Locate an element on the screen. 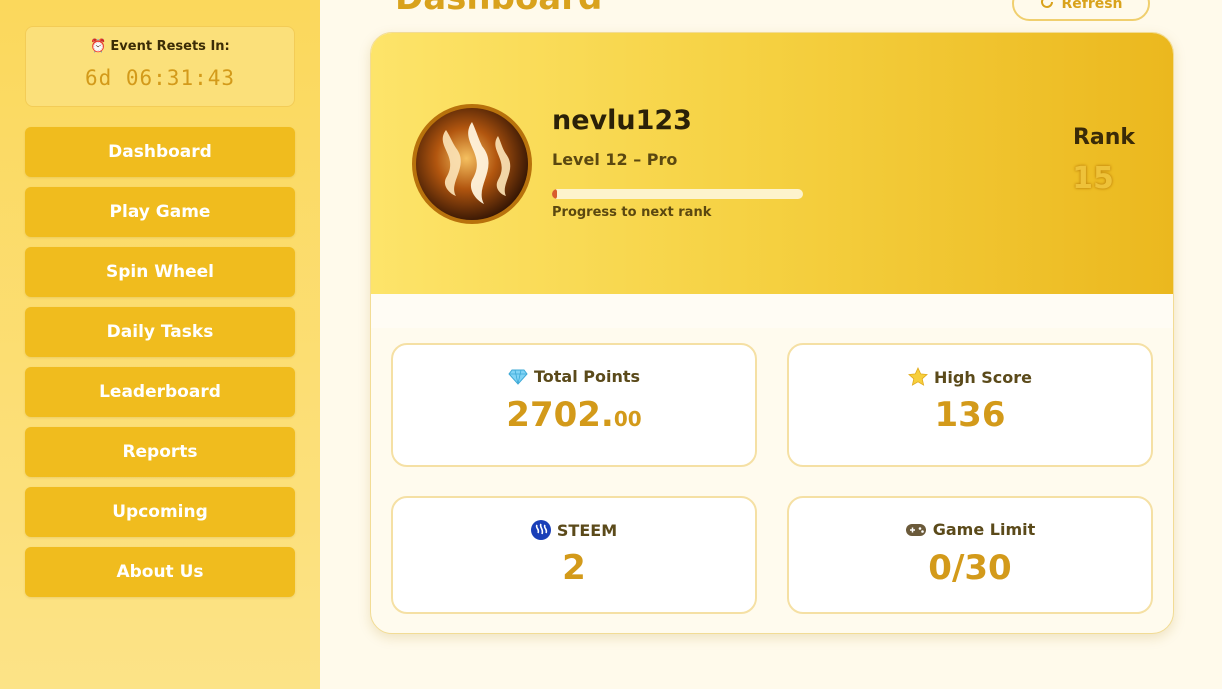  total-points-value: 2702.00 is located at coordinates (574, 415).